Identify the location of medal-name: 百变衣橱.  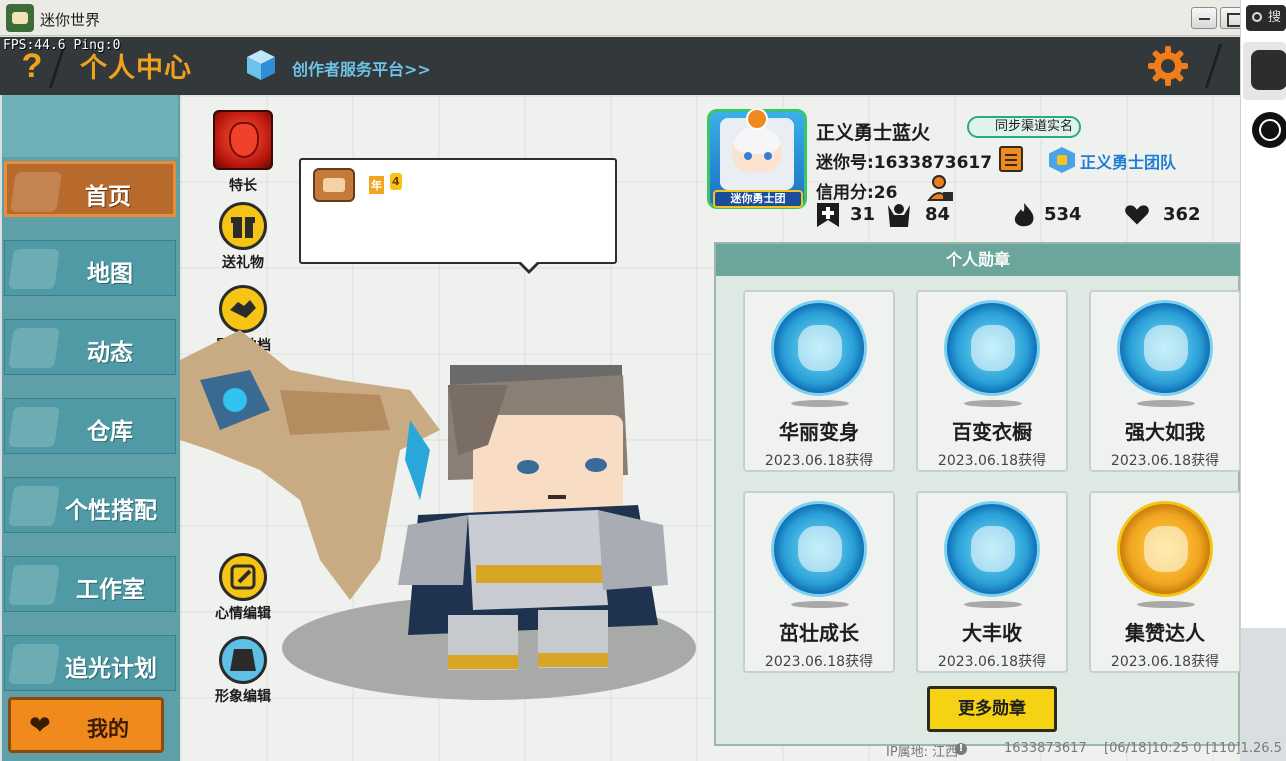
(992, 432).